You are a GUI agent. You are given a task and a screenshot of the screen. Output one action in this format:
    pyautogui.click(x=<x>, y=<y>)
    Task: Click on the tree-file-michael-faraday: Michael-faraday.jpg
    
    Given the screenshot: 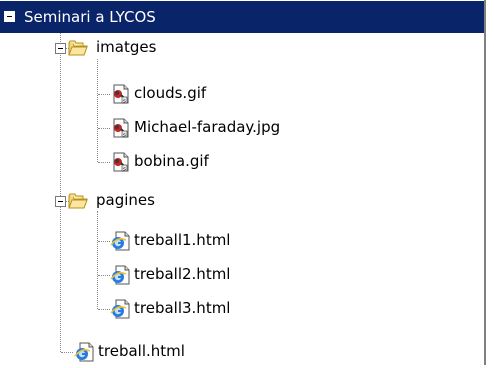 What is the action you would take?
    pyautogui.click(x=230, y=128)
    